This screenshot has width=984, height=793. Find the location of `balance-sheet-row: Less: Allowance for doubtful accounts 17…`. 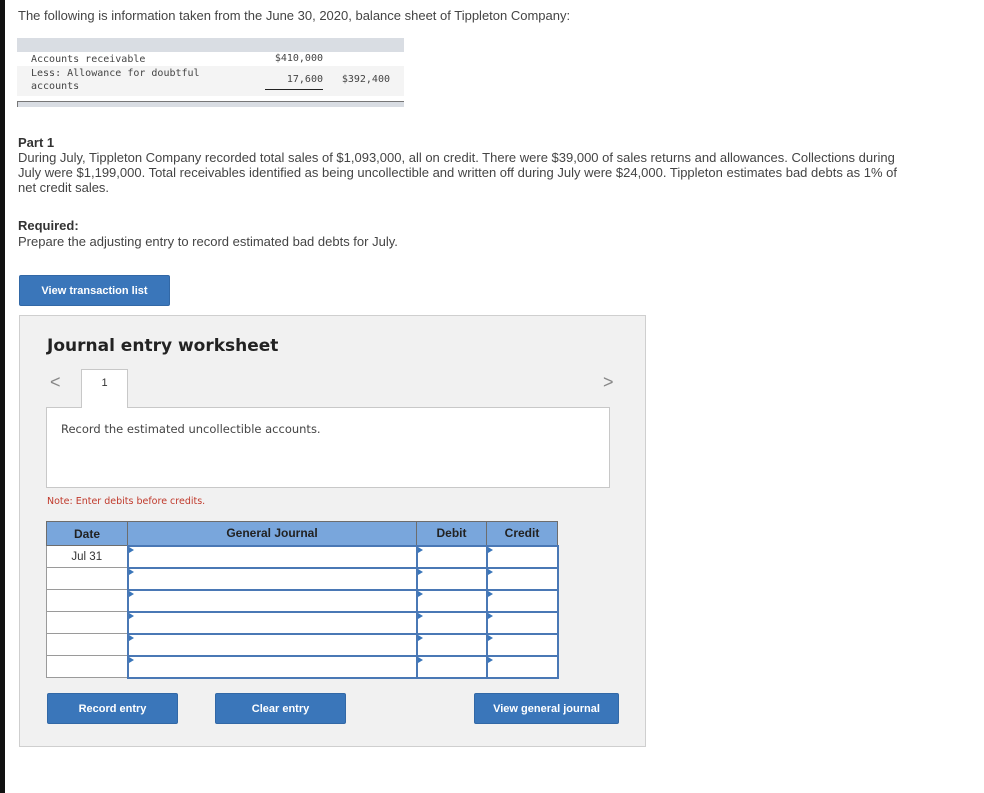

balance-sheet-row: Less: Allowance for doubtful accounts 17… is located at coordinates (210, 81).